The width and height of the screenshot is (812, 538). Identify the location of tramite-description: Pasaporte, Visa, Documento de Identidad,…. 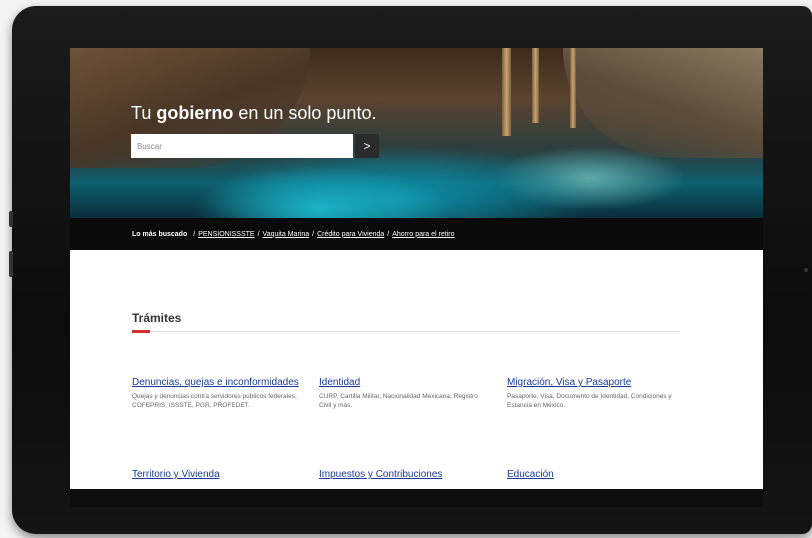
(589, 401).